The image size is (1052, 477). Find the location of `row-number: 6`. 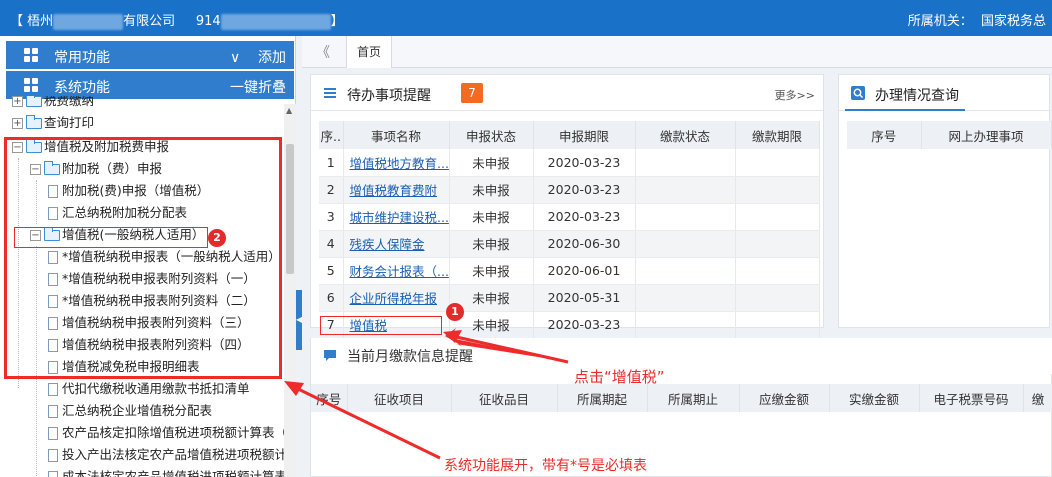

row-number: 6 is located at coordinates (331, 298).